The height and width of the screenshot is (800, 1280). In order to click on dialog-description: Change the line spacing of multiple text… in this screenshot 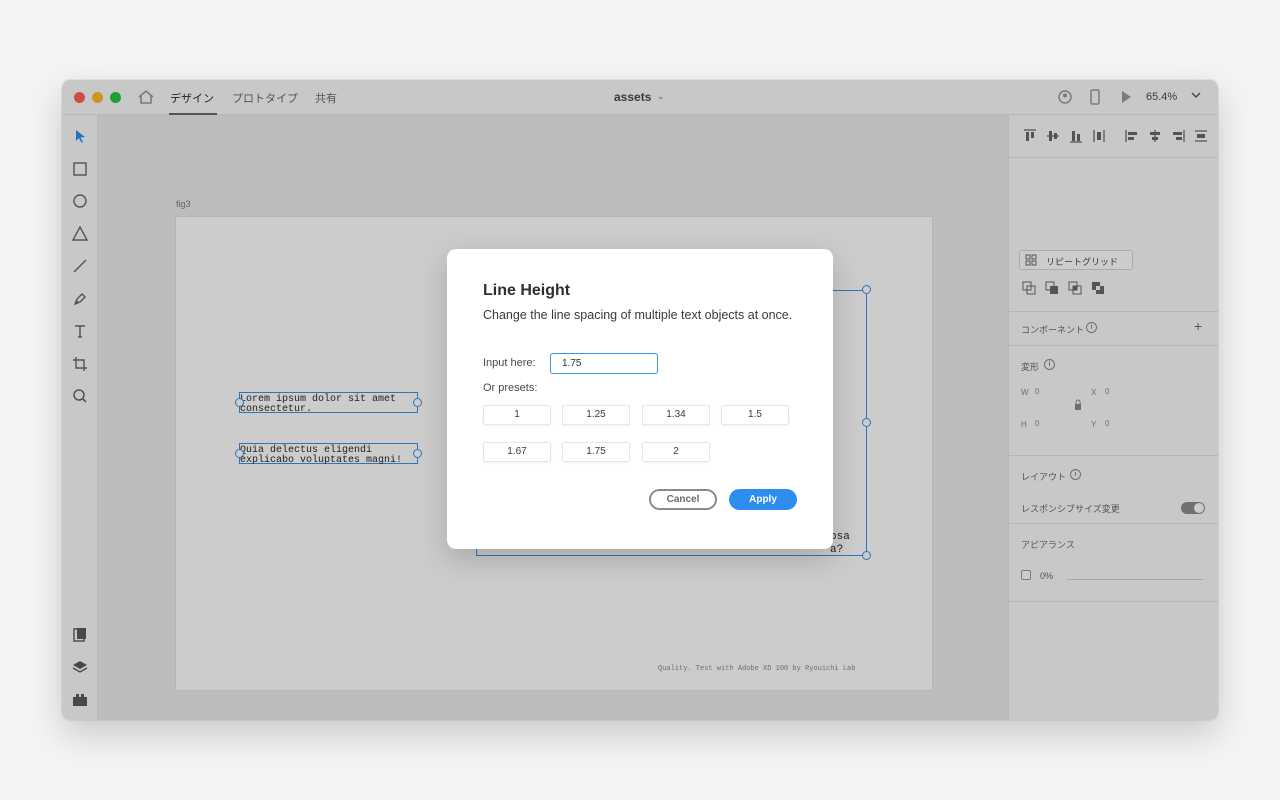, I will do `click(638, 315)`.